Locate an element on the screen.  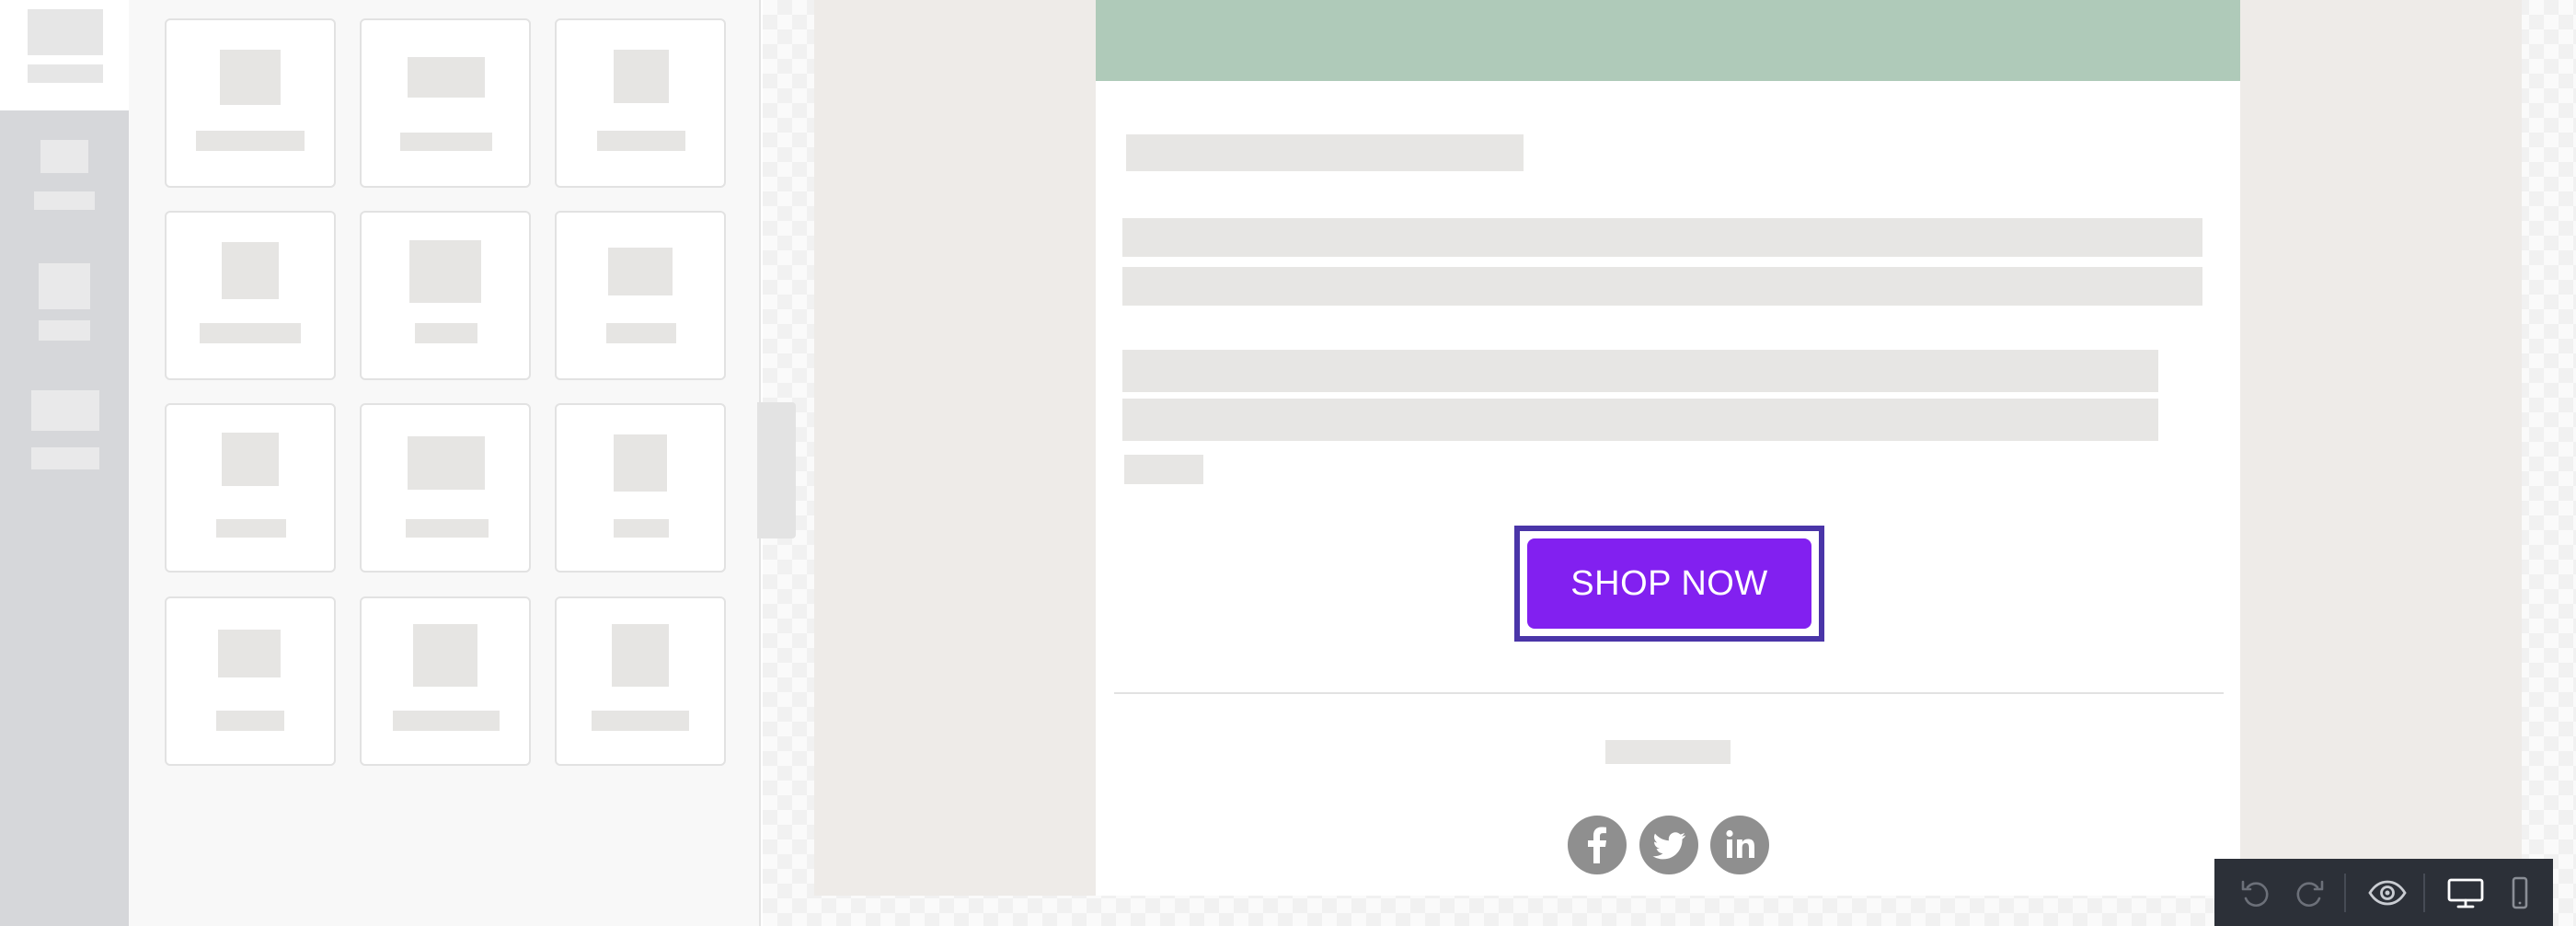
eye-glyph is located at coordinates (2387, 892).